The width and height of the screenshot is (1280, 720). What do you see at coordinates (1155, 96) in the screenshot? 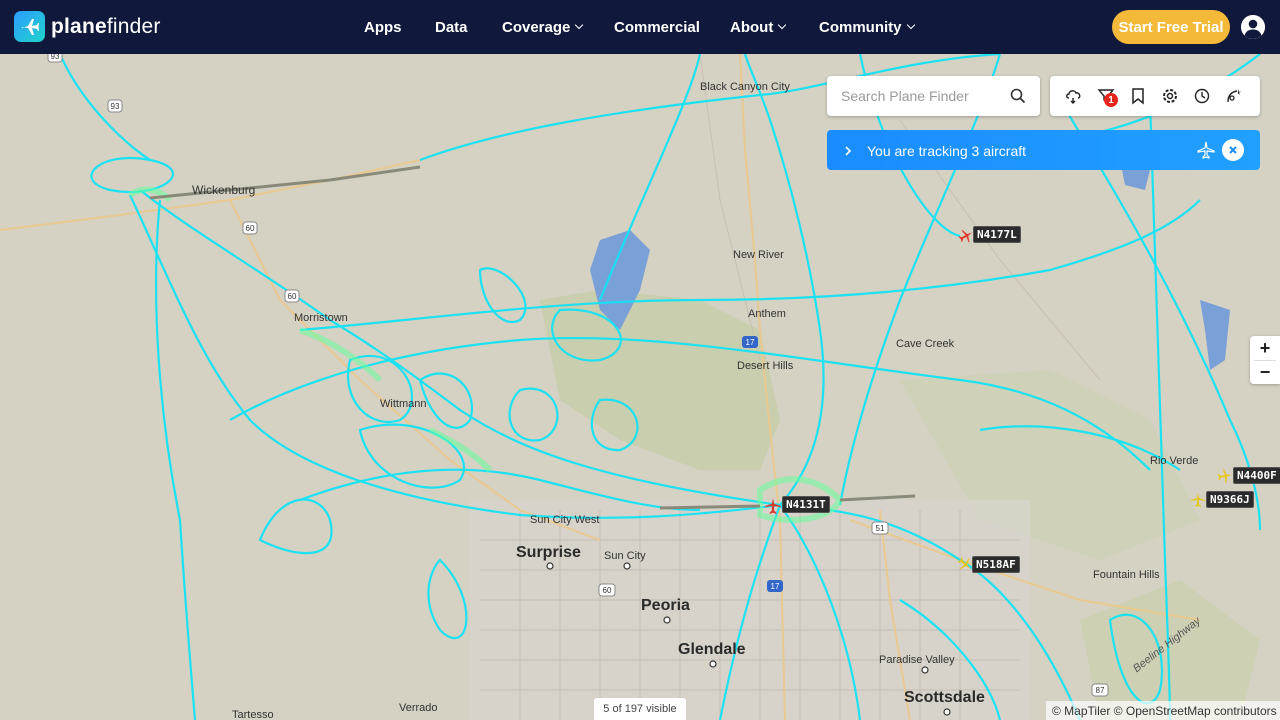
I see `map-toolbar` at bounding box center [1155, 96].